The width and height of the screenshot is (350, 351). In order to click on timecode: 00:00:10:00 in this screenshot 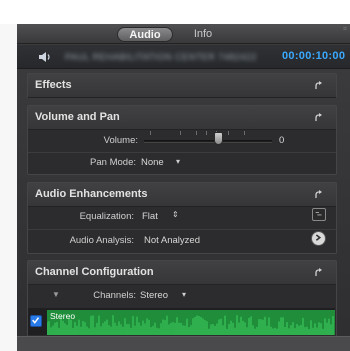, I will do `click(314, 56)`.